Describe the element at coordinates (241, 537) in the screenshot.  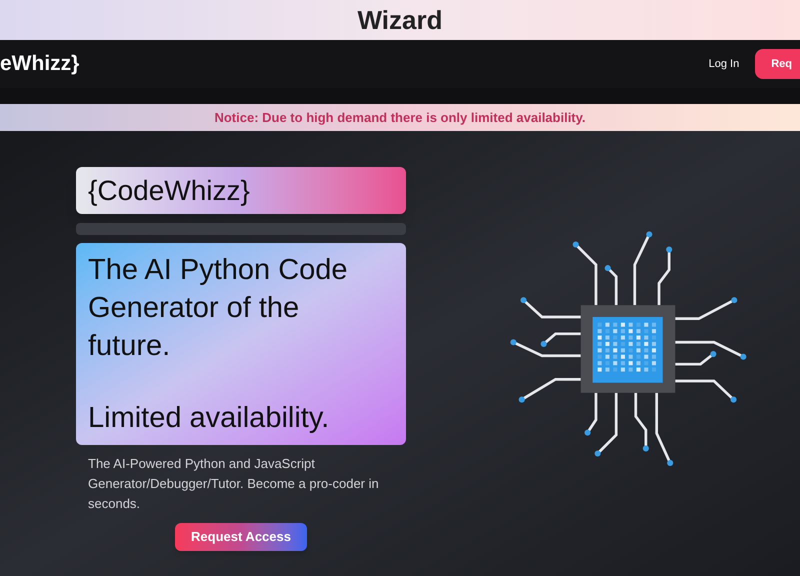
I see `request-access-button: Request Access` at that location.